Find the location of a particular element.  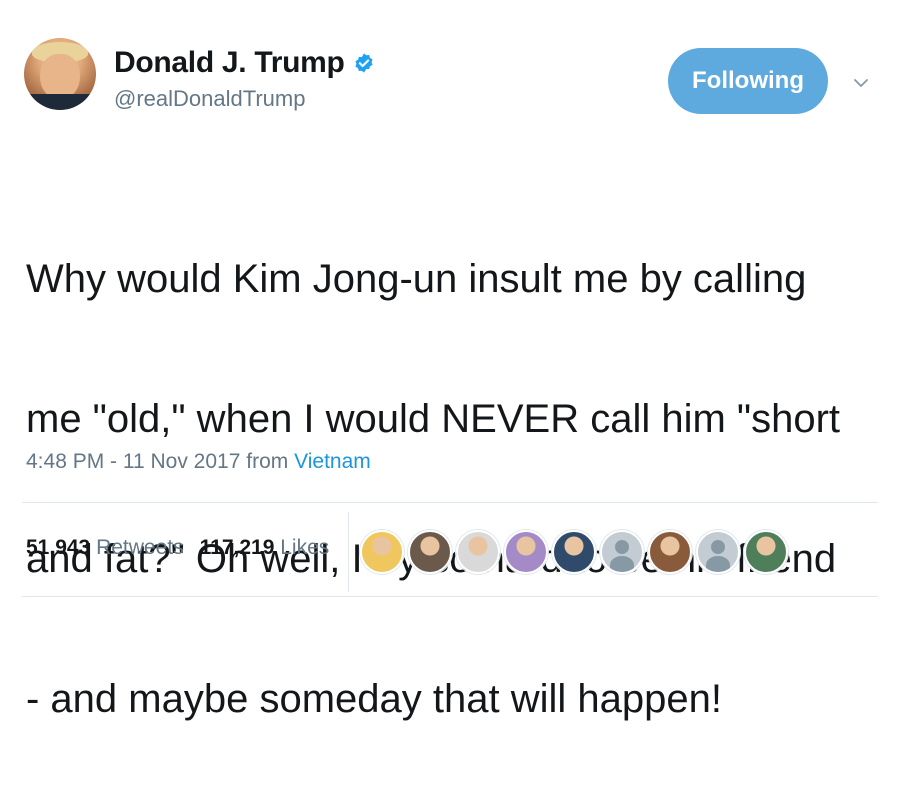

retweets-count: 51,943 is located at coordinates (58, 547).